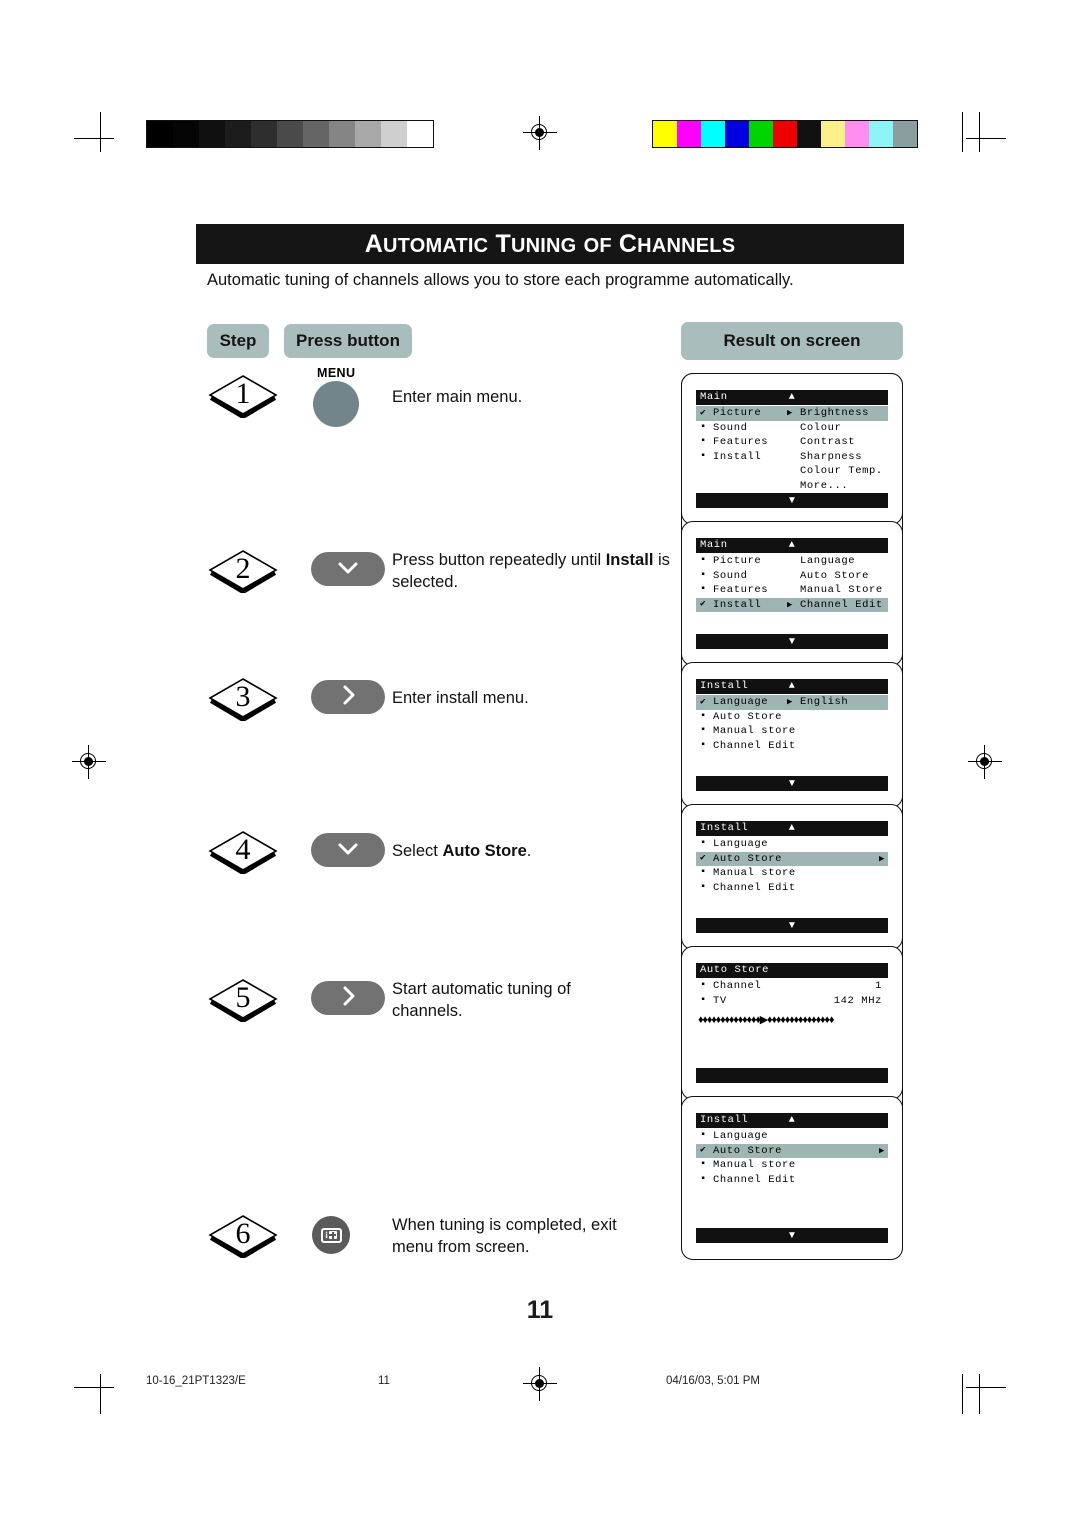  I want to click on osd-menu-item: Language ▶, so click(792, 702).